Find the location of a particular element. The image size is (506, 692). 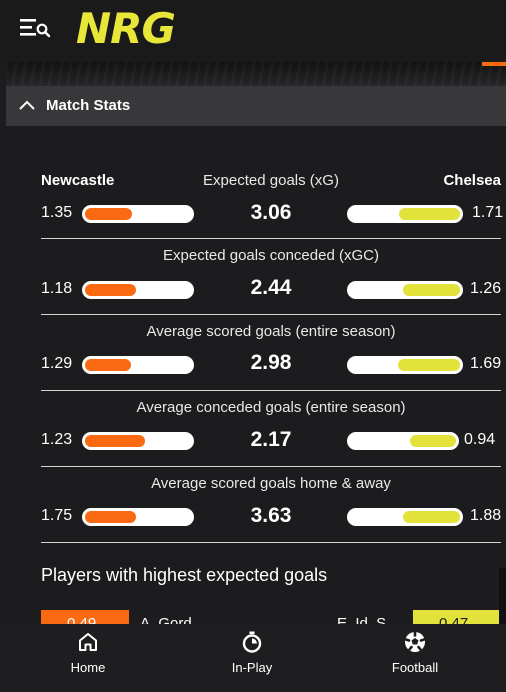

stat-label: Average conceded goals (entire season) is located at coordinates (271, 407).